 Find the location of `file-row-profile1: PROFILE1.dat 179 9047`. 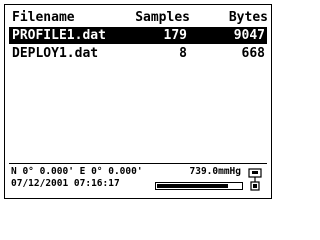

file-row-profile1: PROFILE1.dat 179 9047 is located at coordinates (138, 35).